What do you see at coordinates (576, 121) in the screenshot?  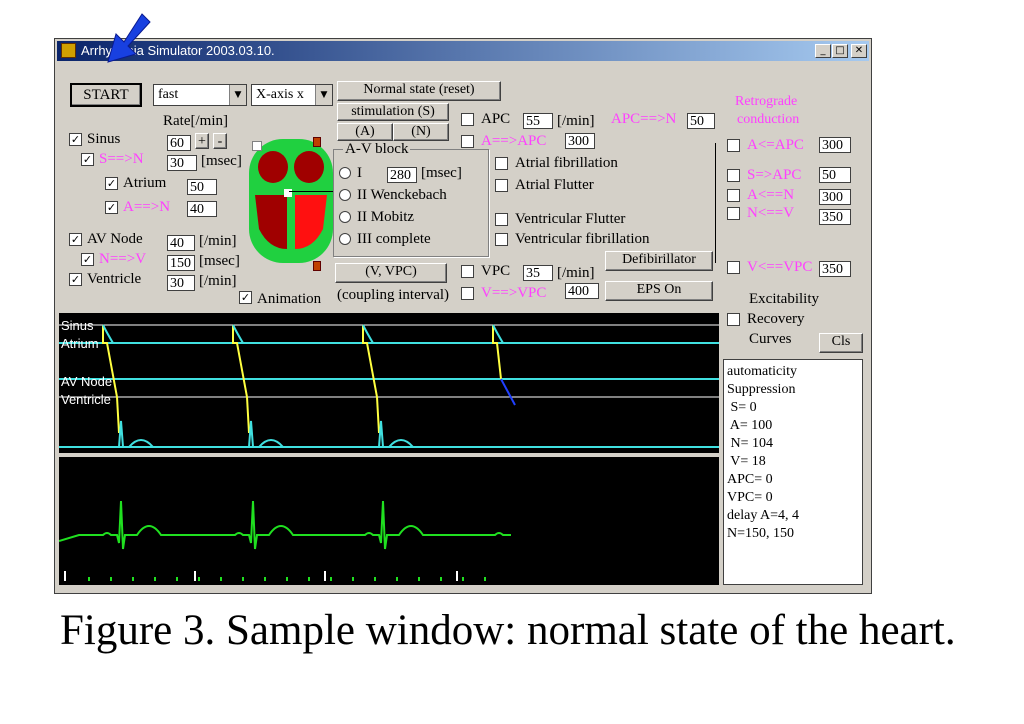 I see `apc-unit: [/min]` at bounding box center [576, 121].